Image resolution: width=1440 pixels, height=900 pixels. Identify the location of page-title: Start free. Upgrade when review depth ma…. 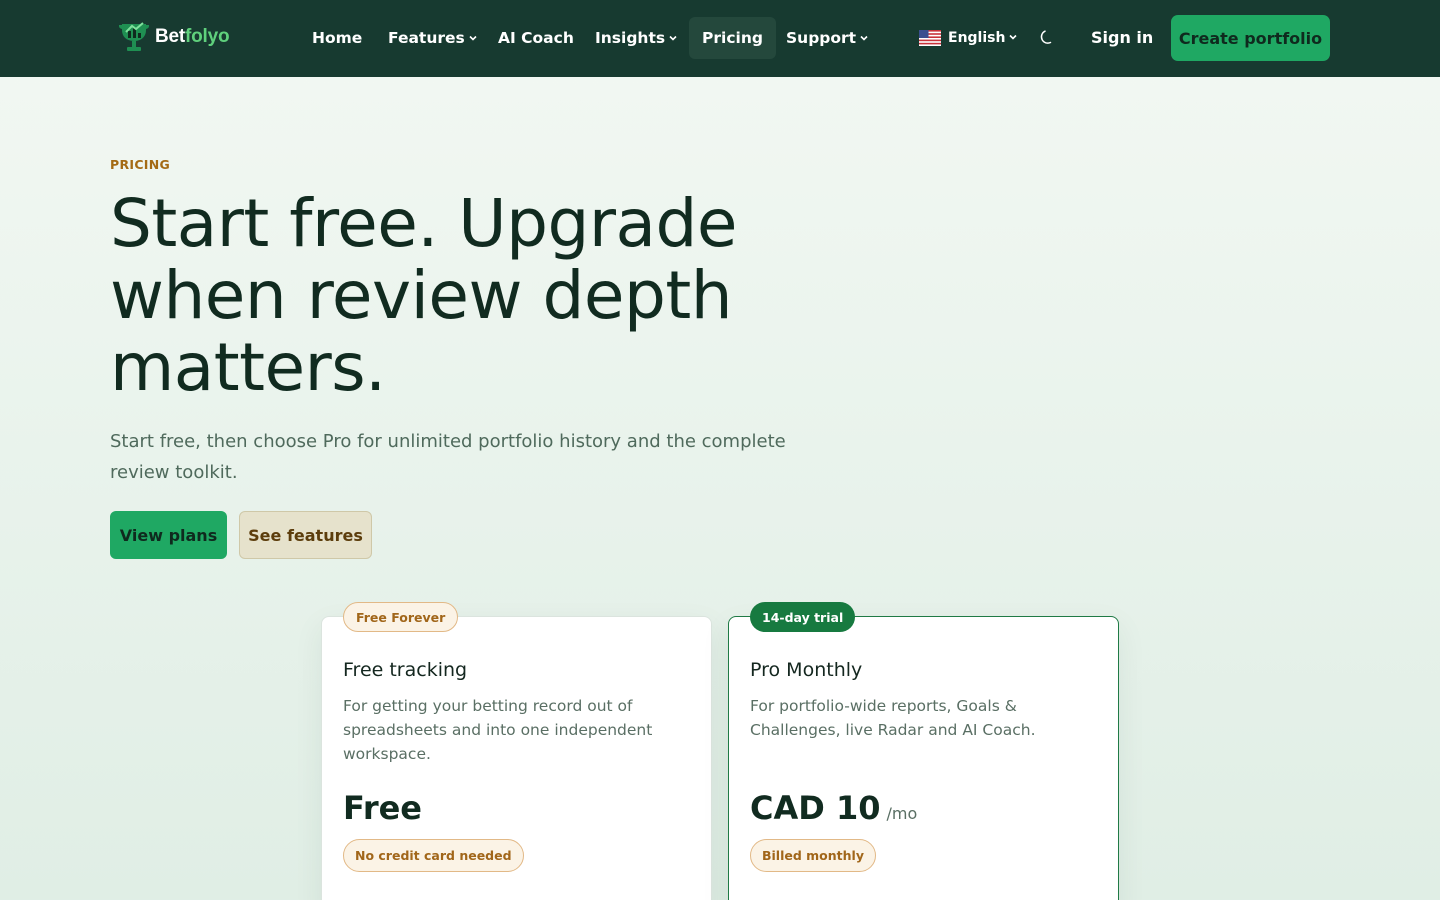
(423, 295).